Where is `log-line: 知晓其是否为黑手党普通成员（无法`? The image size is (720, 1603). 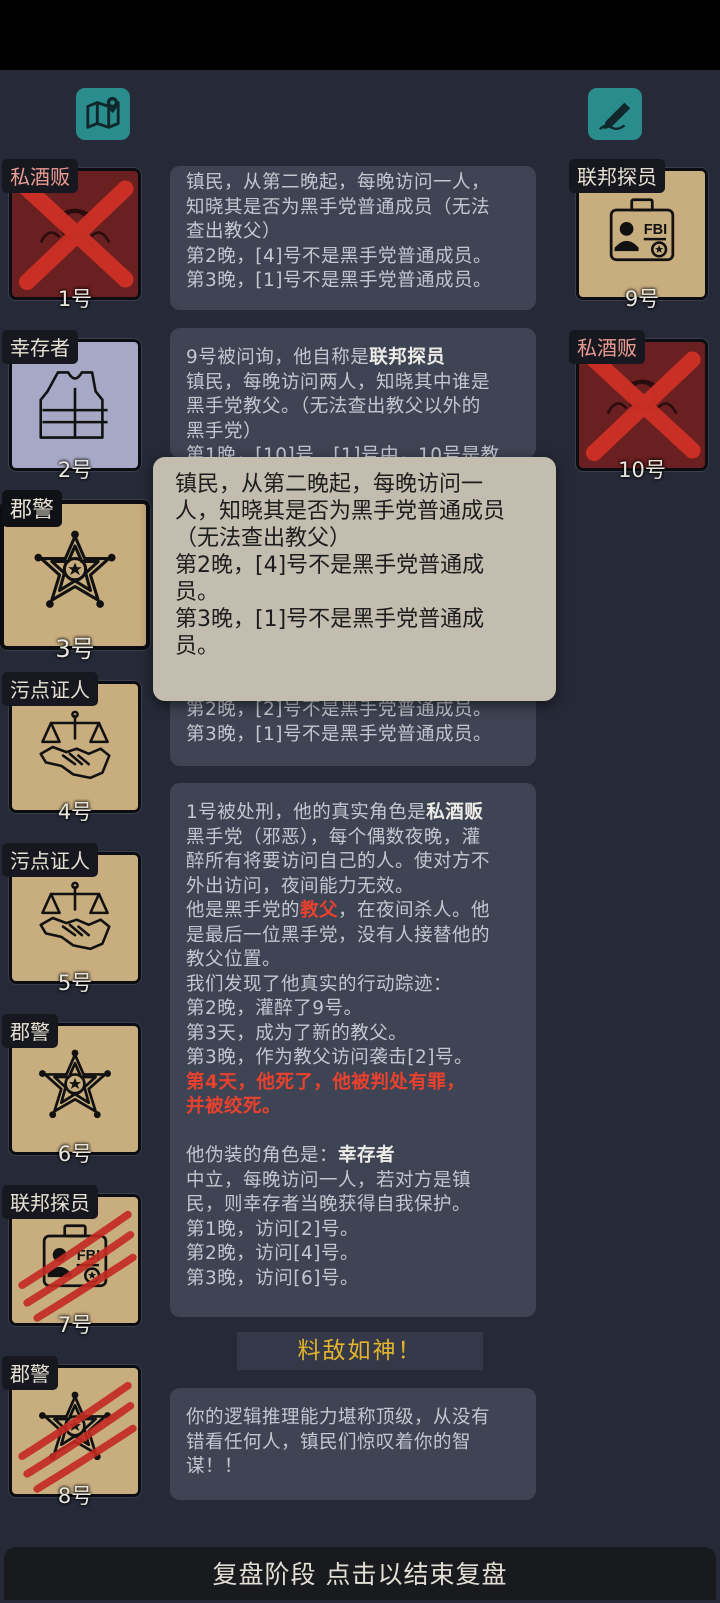
log-line: 知晓其是否为黑手党普通成员（无法 is located at coordinates (338, 207).